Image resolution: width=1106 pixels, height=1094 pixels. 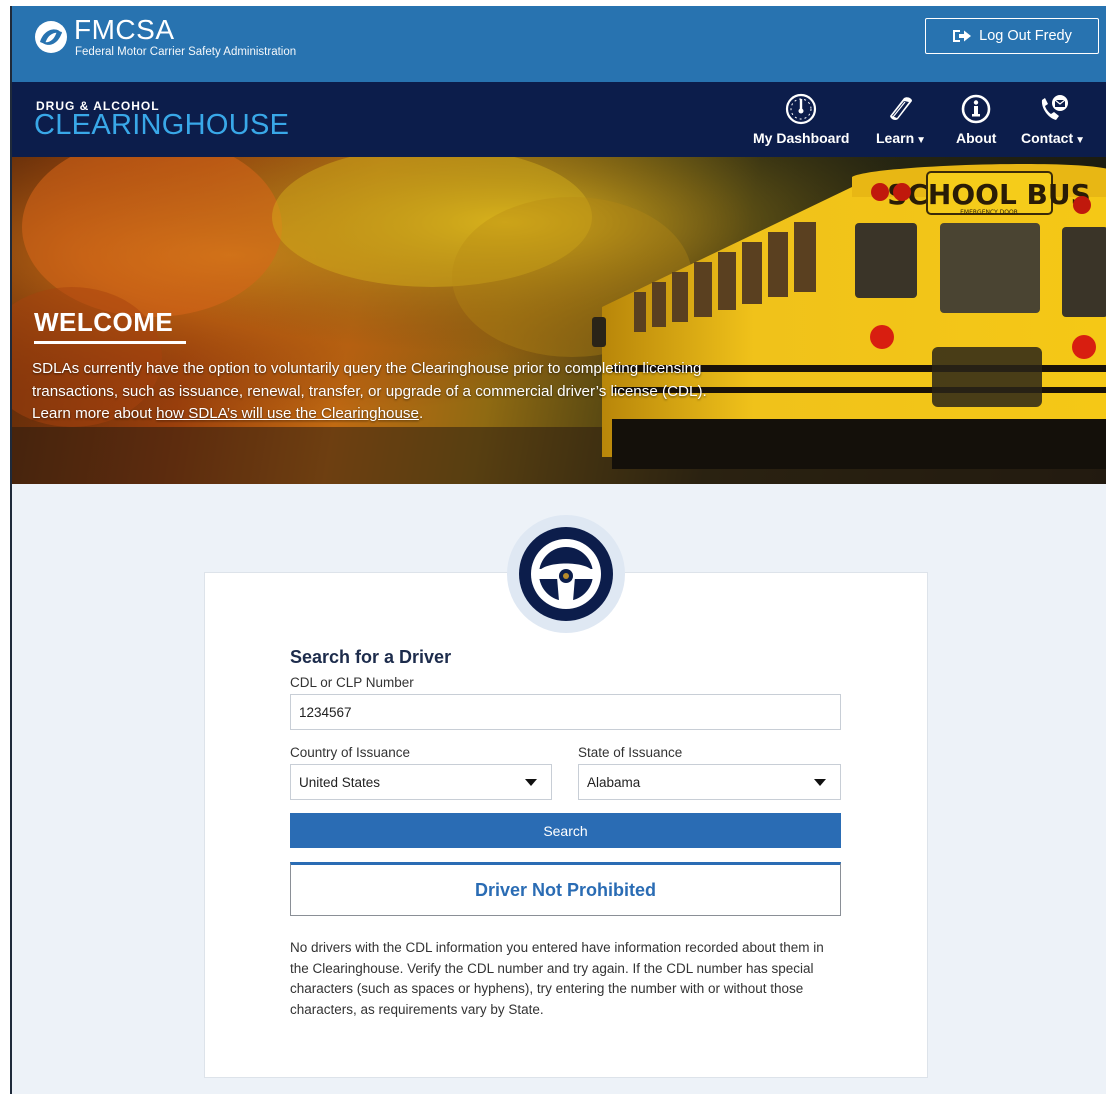 I want to click on nav-label: About, so click(x=976, y=138).